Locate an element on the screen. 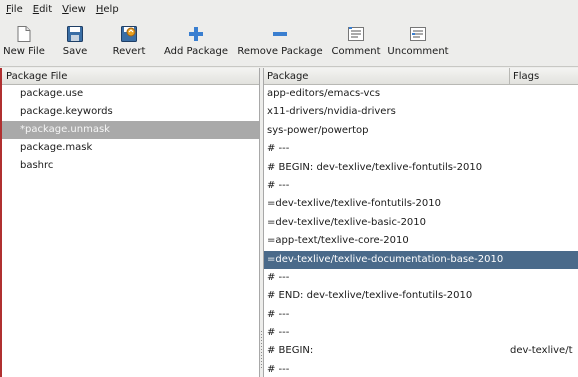  minus-icon is located at coordinates (280, 34).